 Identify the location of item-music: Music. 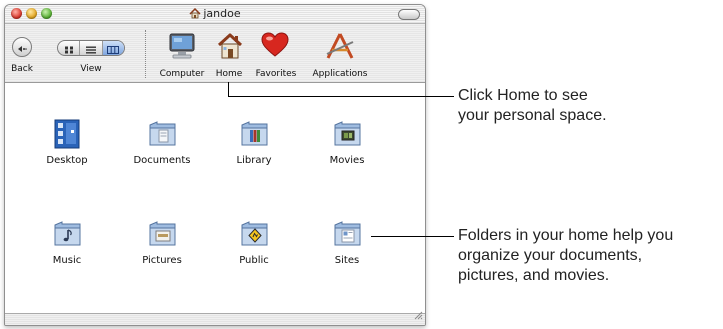
(67, 241).